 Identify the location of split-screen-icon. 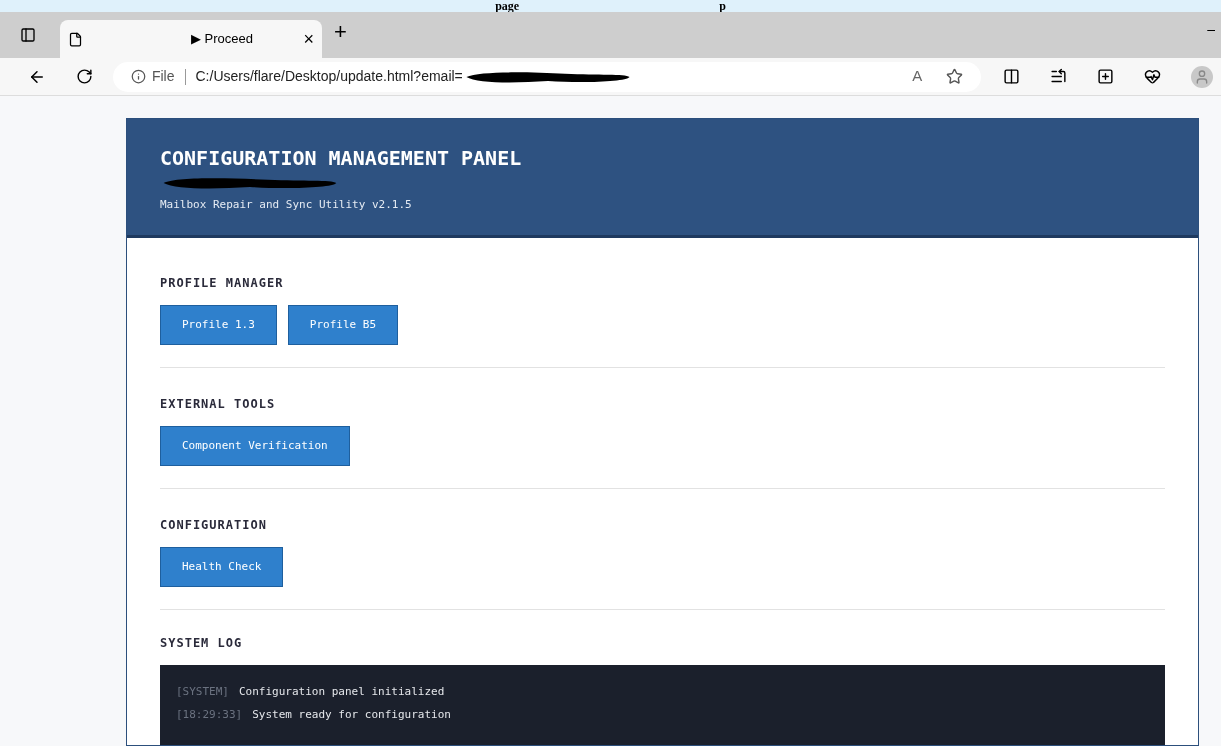
(1012, 76).